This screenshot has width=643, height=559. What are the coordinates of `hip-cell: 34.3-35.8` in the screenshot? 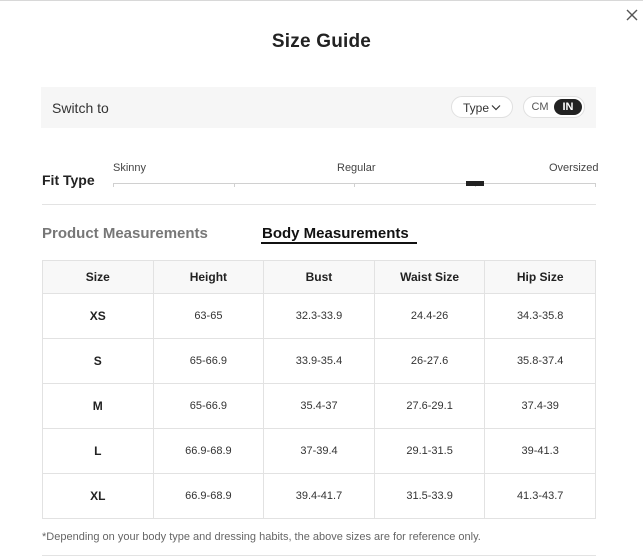 It's located at (540, 316).